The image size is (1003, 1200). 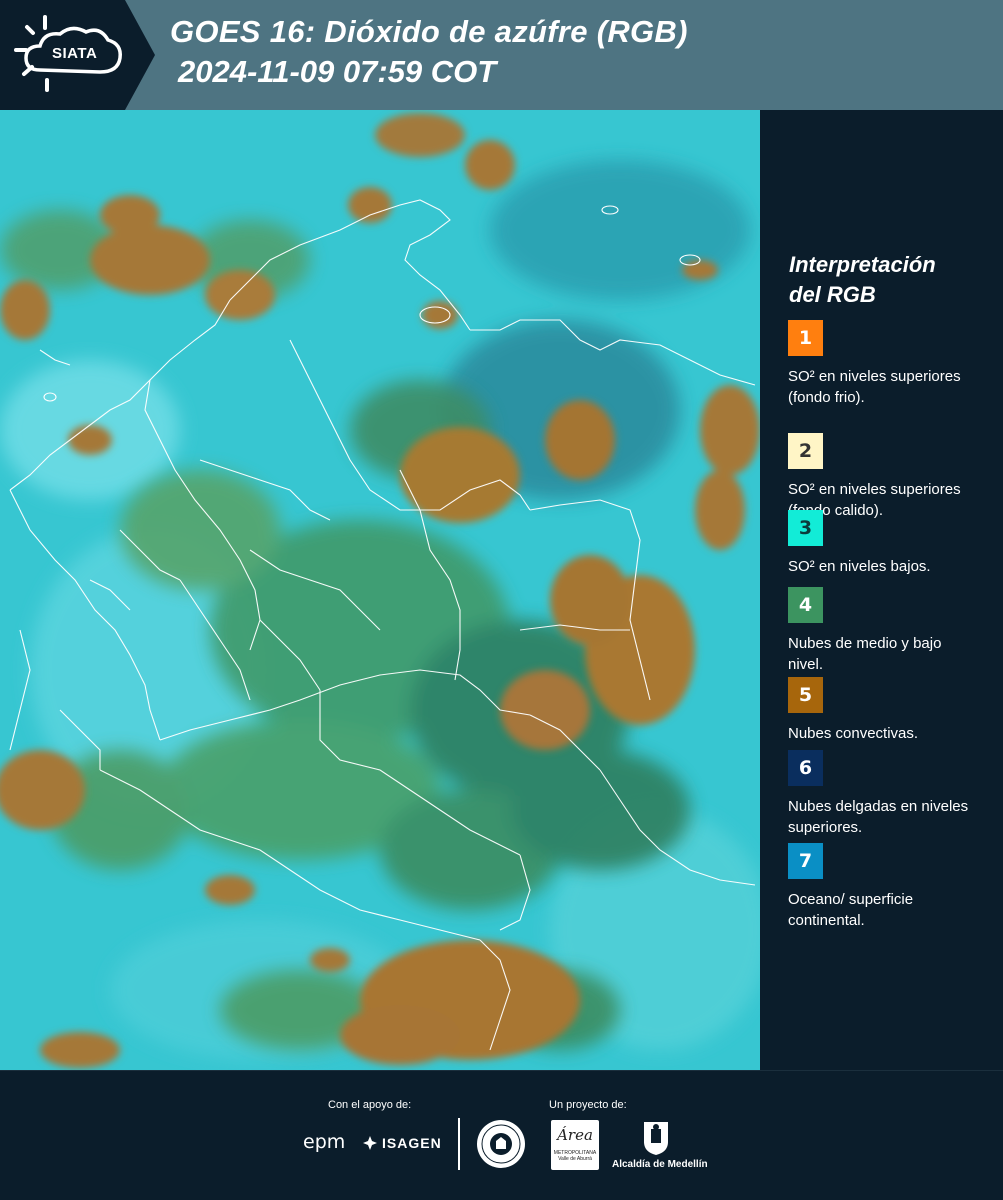 I want to click on page-datetime: 2024-11-09 07:59 COT, so click(x=337, y=71).